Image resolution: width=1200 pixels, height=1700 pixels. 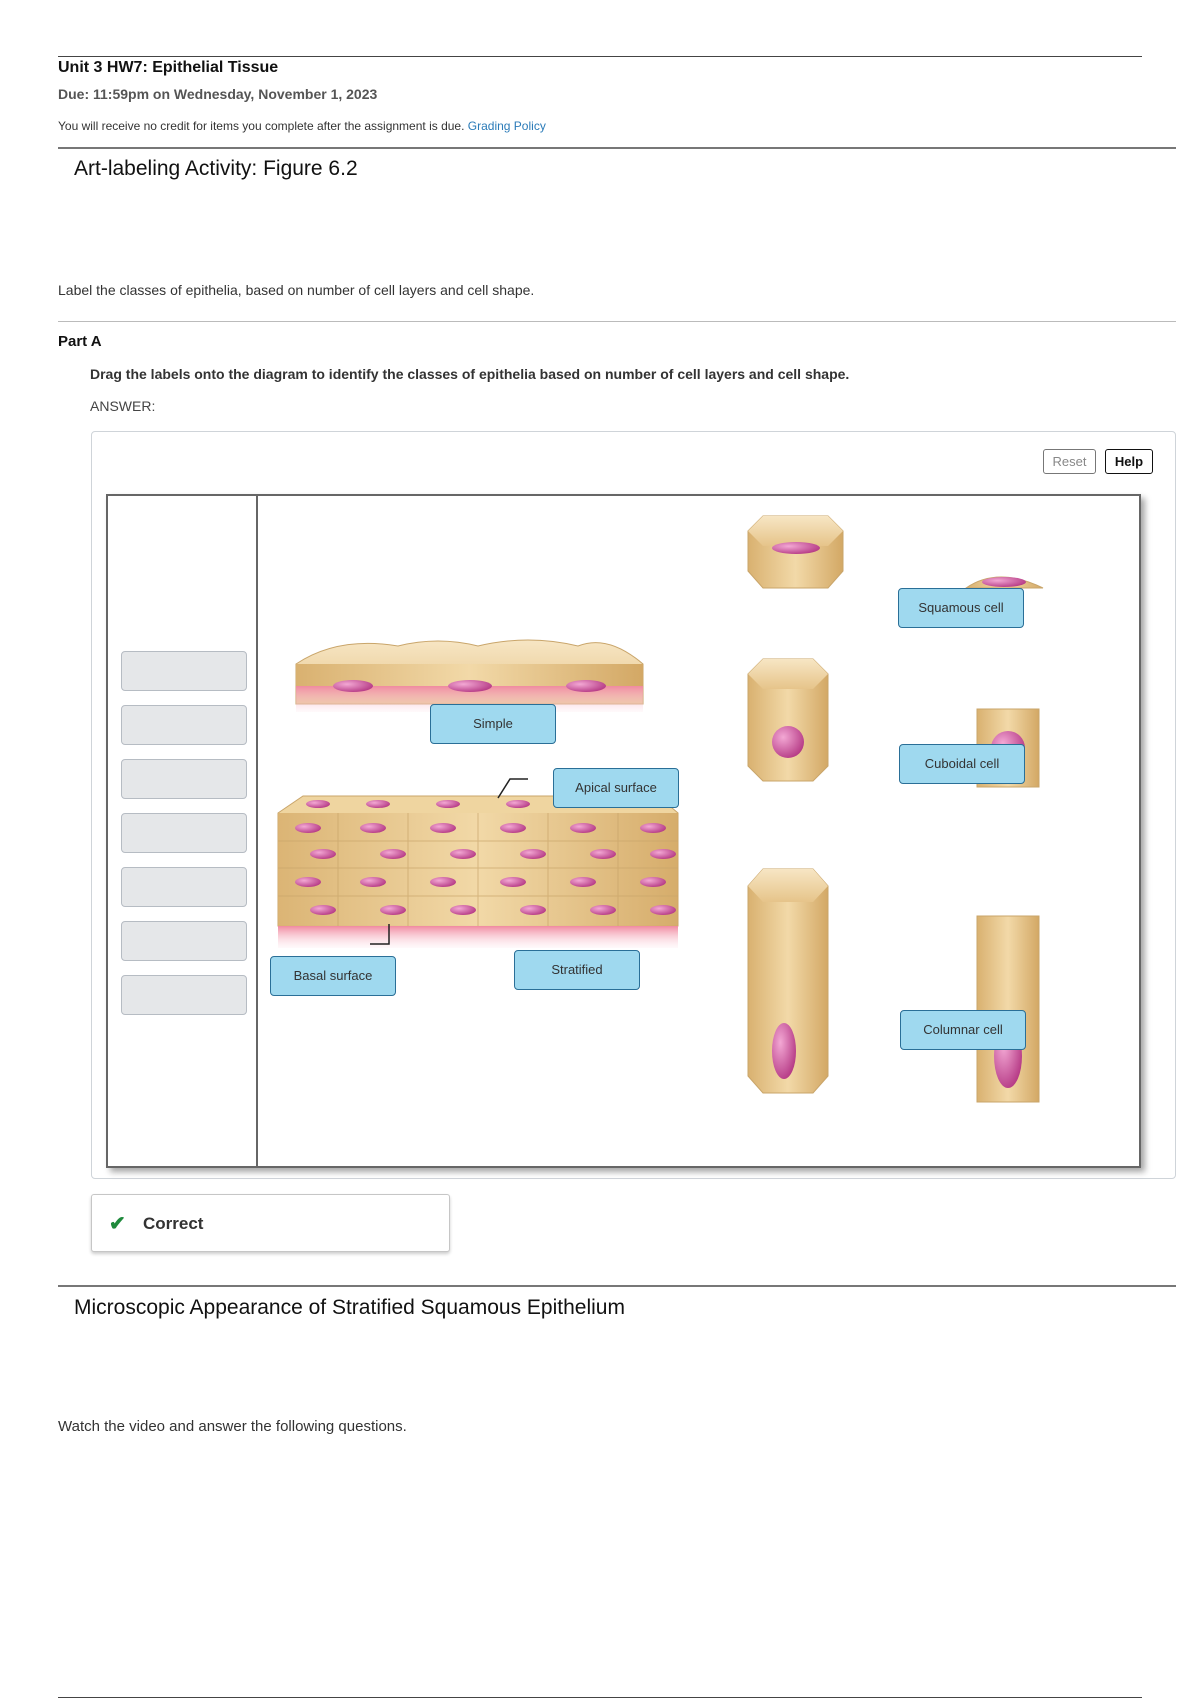 What do you see at coordinates (962, 764) in the screenshot?
I see `cuboidal-cell-label: Cuboidal cell` at bounding box center [962, 764].